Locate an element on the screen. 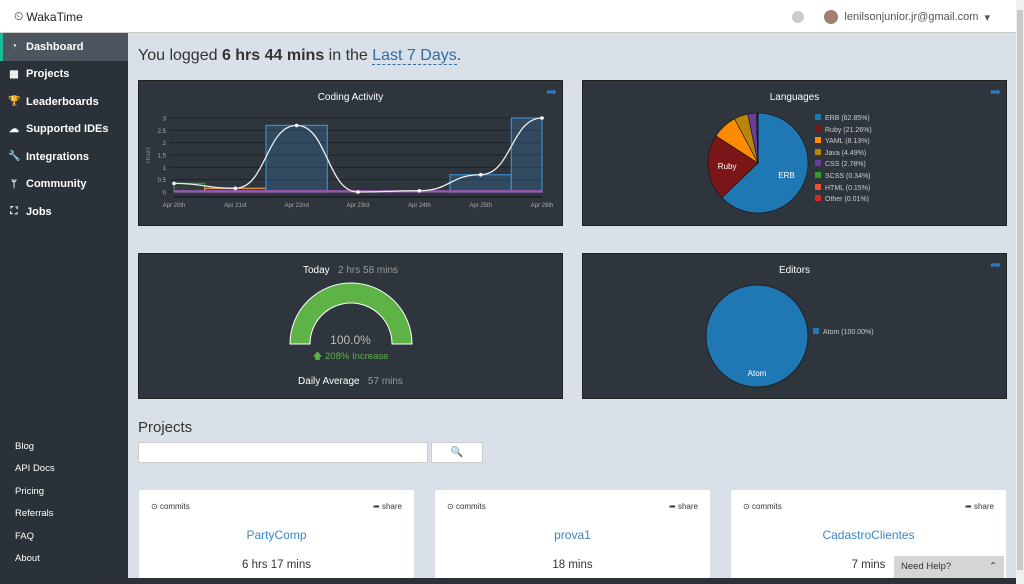 This screenshot has width=1024, height=584. project-name-link: prova1 is located at coordinates (572, 535).